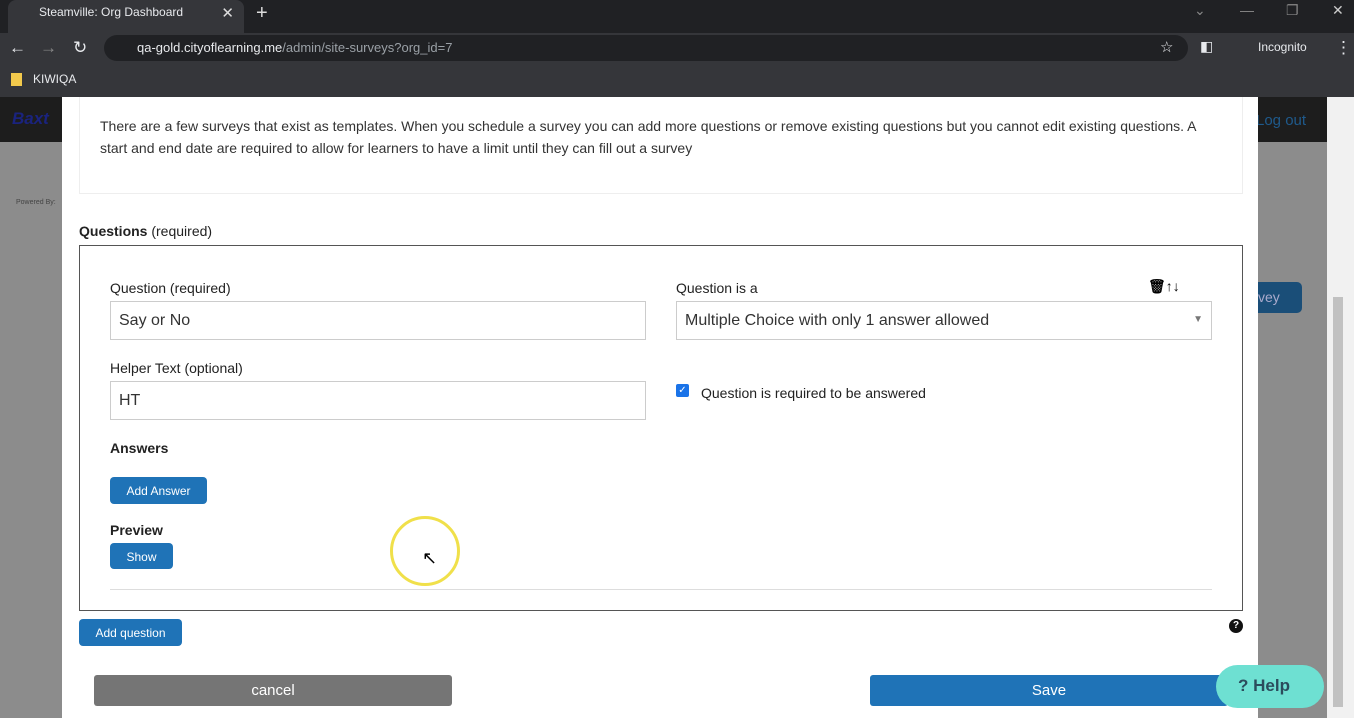 This screenshot has height=718, width=1354. Describe the element at coordinates (378, 320) in the screenshot. I see `question-input: Say or No` at that location.